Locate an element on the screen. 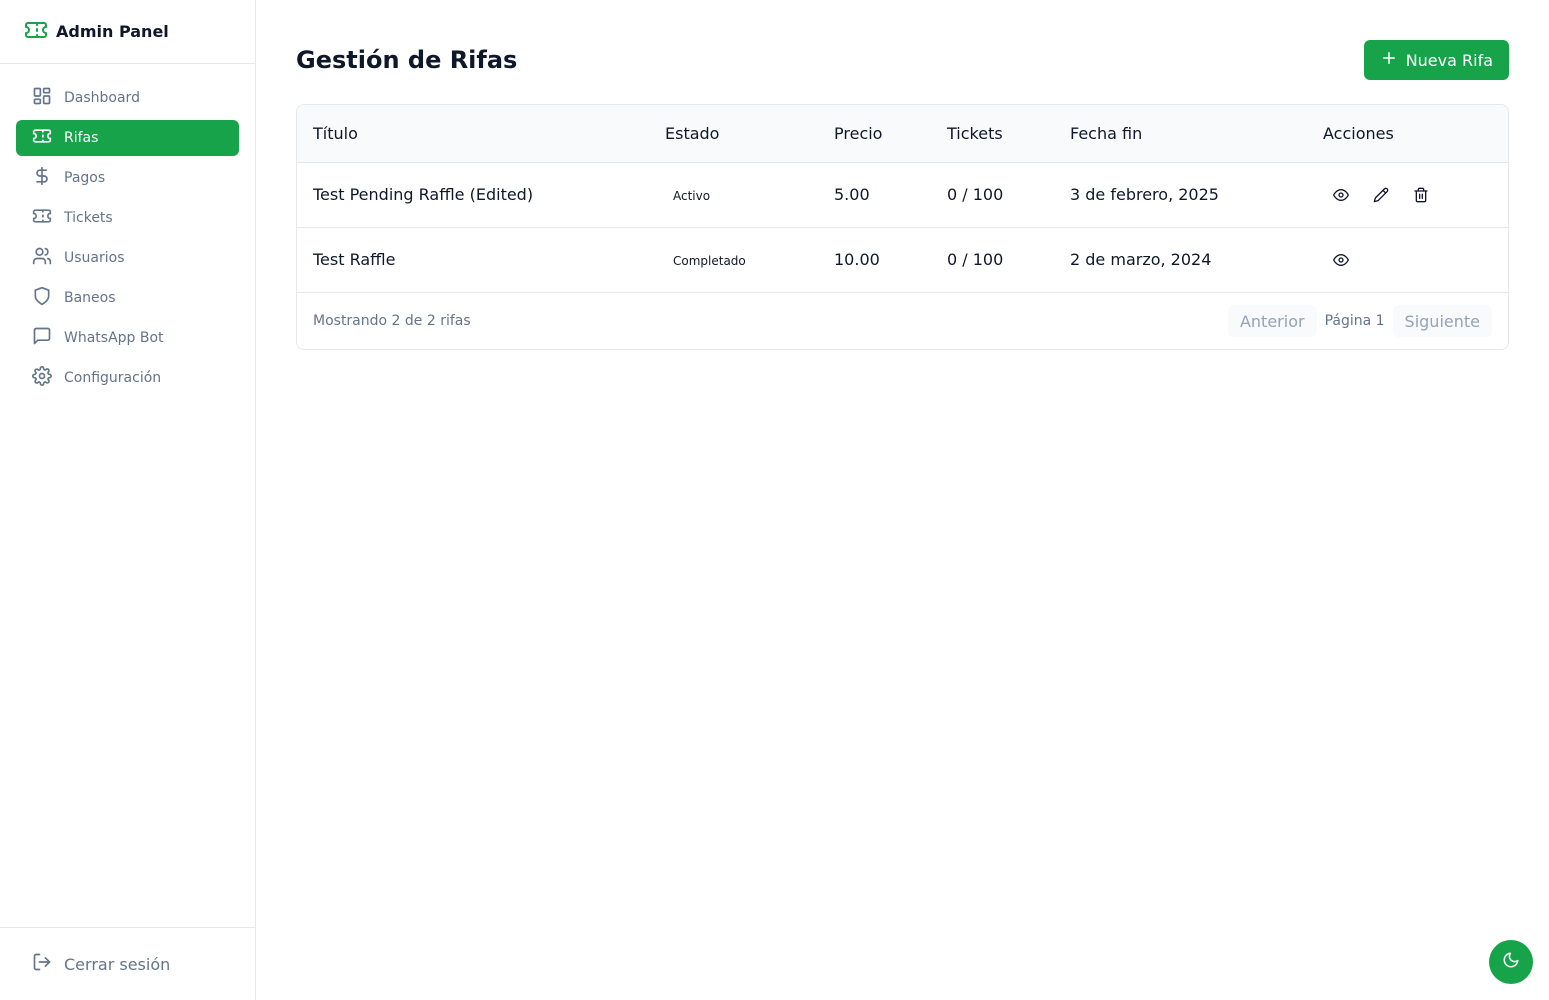  sidebar-item-label: Pagos is located at coordinates (85, 178).